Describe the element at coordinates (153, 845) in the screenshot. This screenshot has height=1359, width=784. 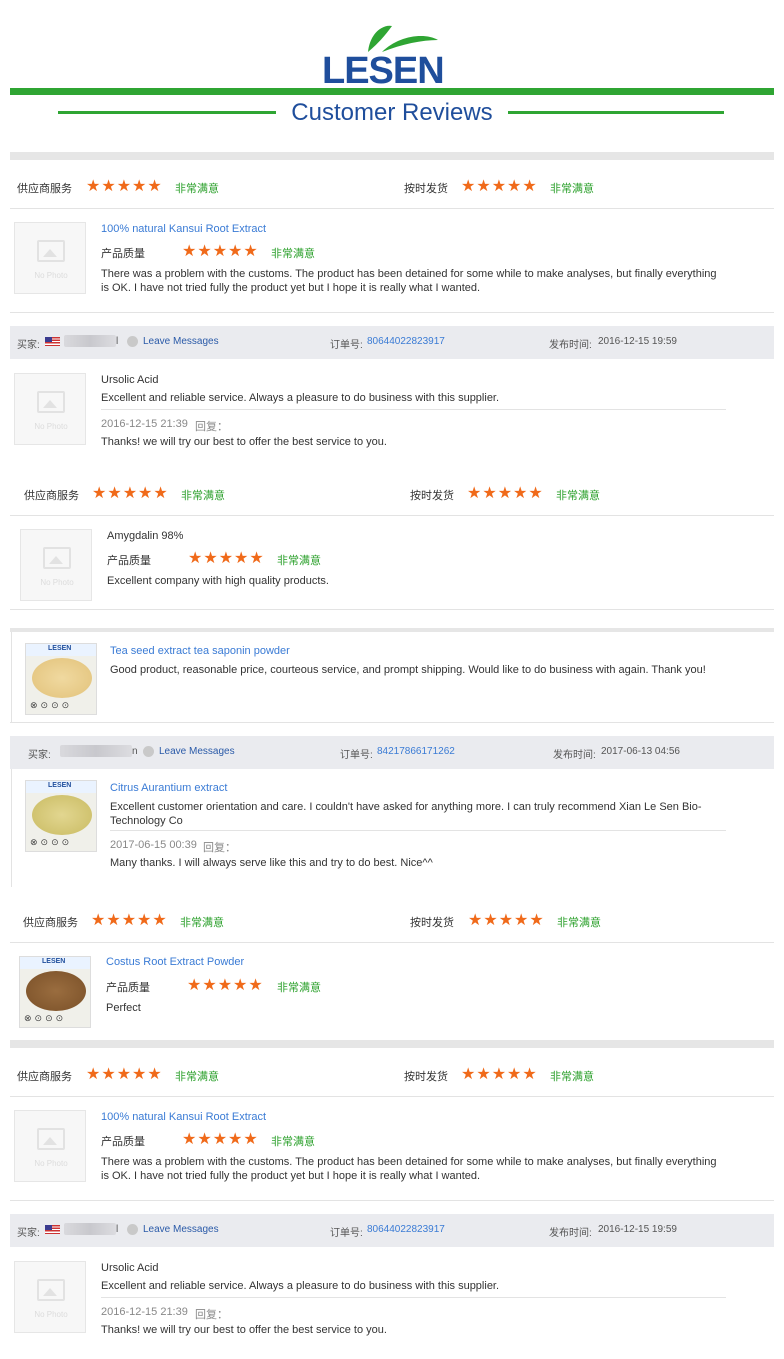
I see `reply-date: 2017-06-15 00:39` at that location.